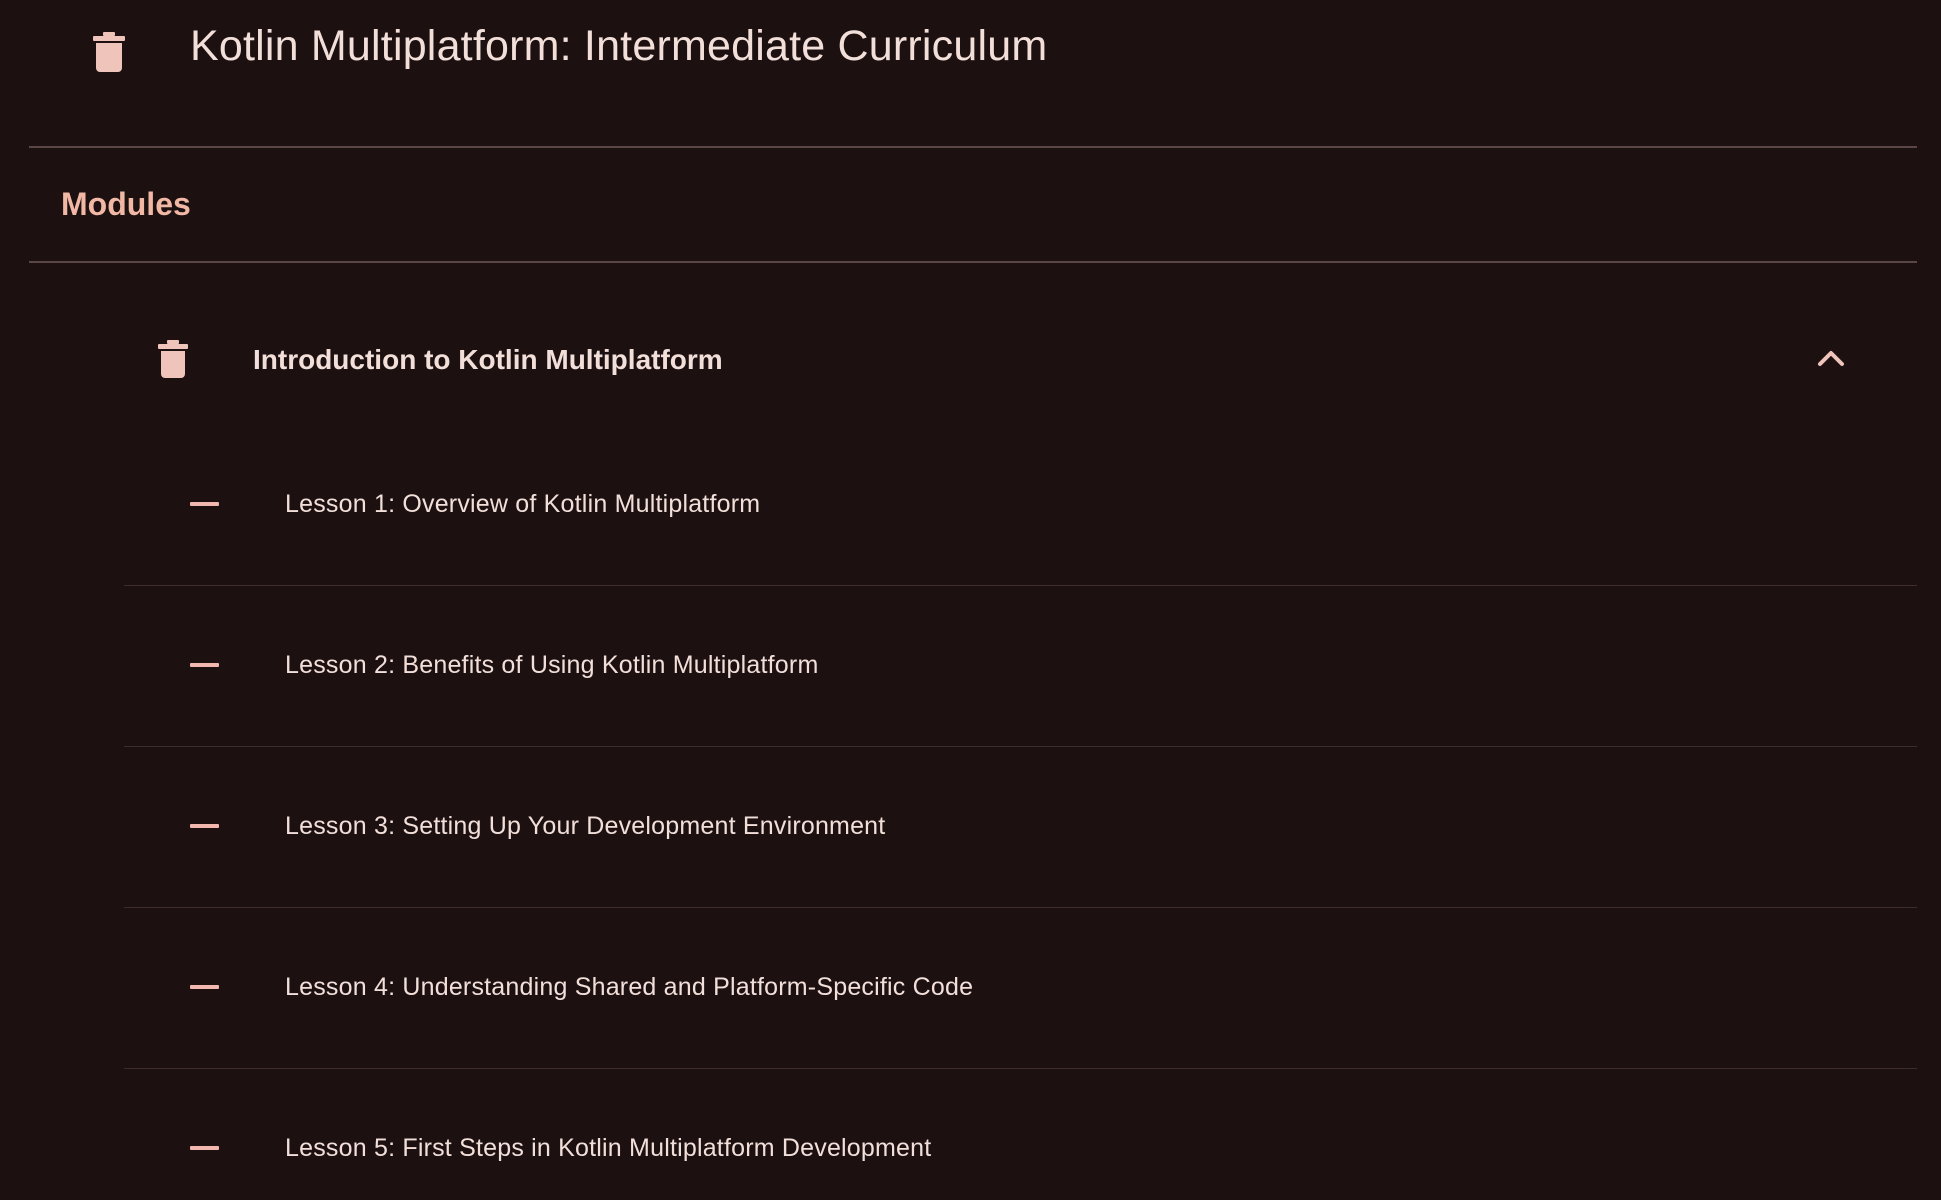  Describe the element at coordinates (973, 262) in the screenshot. I see `section-divider` at that location.